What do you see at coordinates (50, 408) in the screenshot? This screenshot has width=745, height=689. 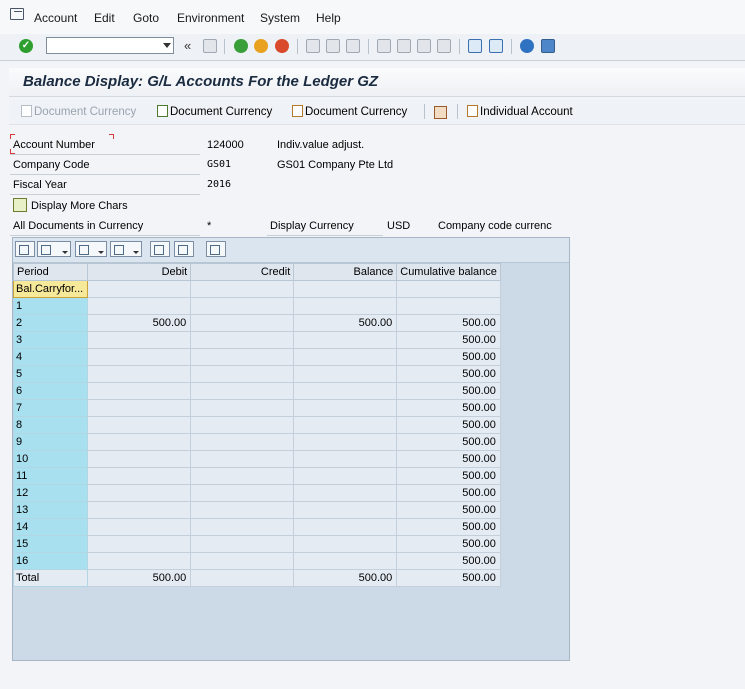 I see `period-cell: 7` at bounding box center [50, 408].